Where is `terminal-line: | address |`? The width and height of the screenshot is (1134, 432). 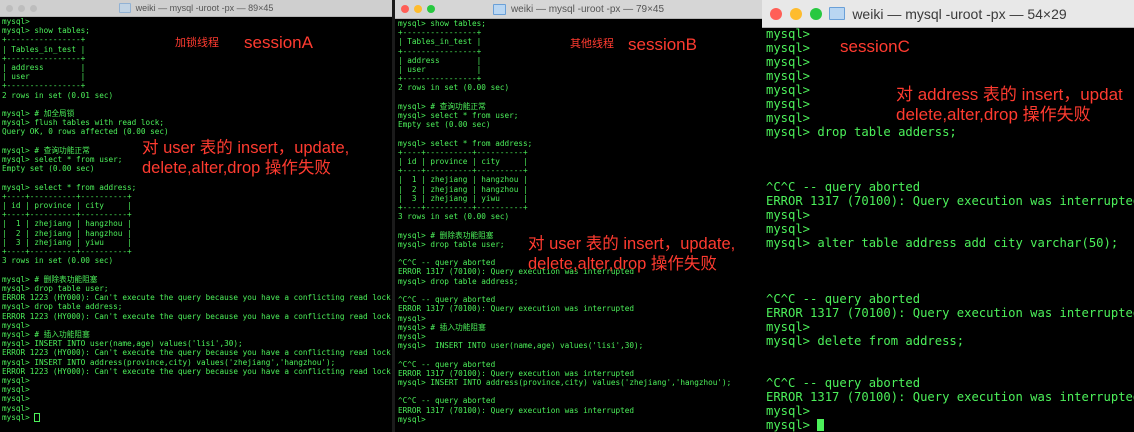 terminal-line: | address | is located at coordinates (44, 68).